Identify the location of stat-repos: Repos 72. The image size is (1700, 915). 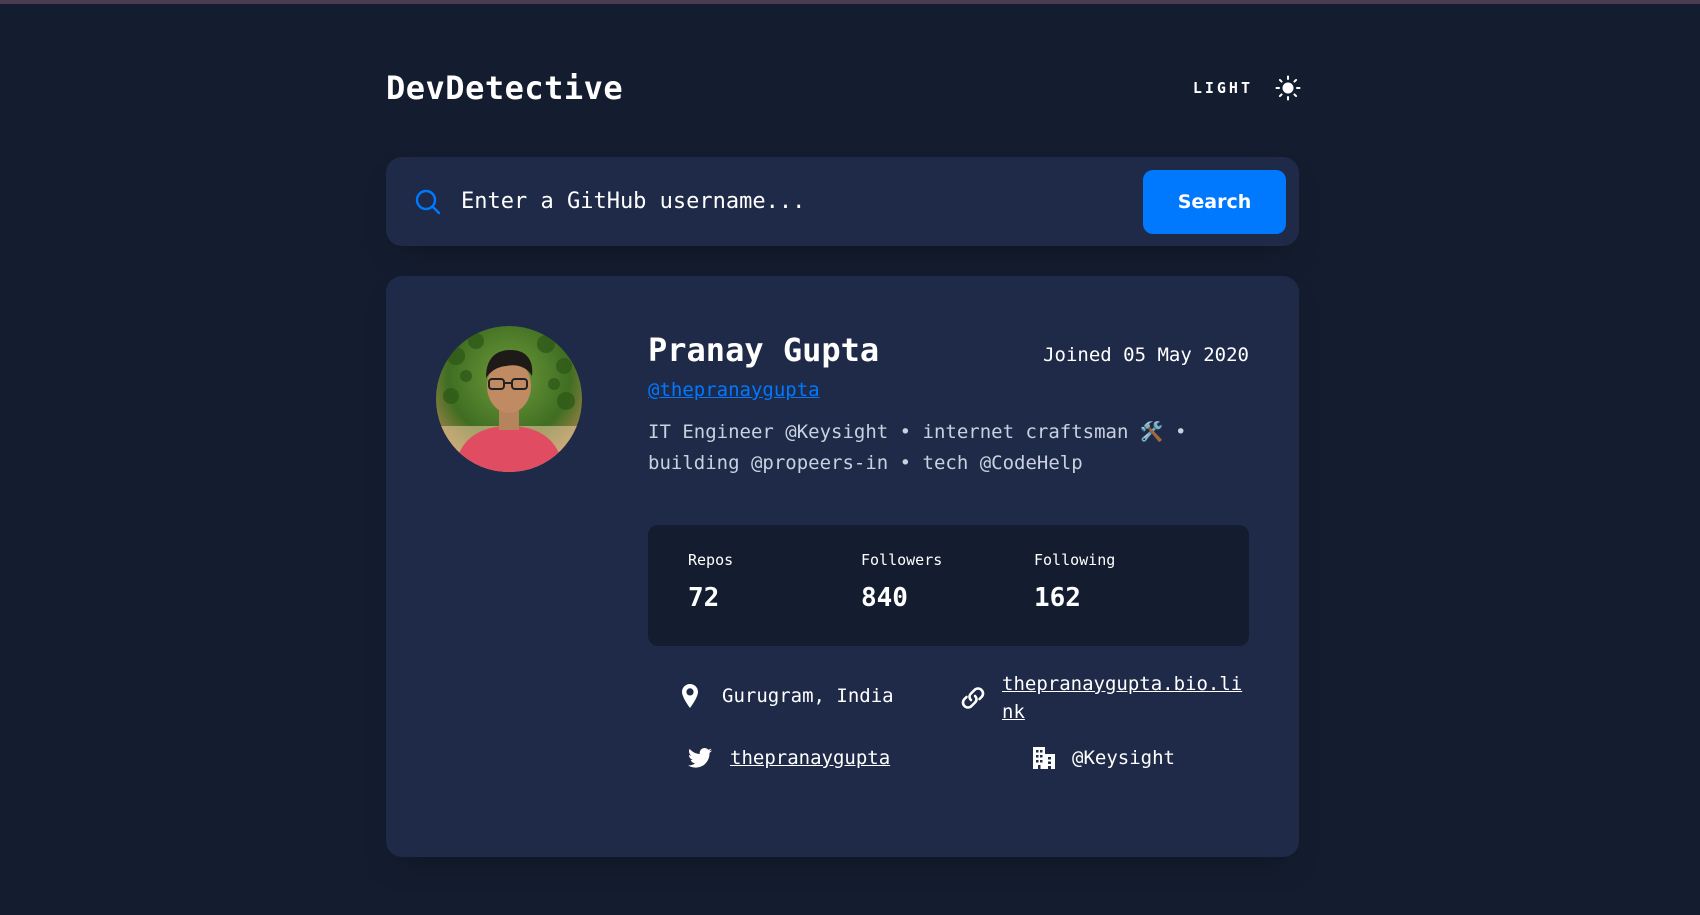
(774, 598).